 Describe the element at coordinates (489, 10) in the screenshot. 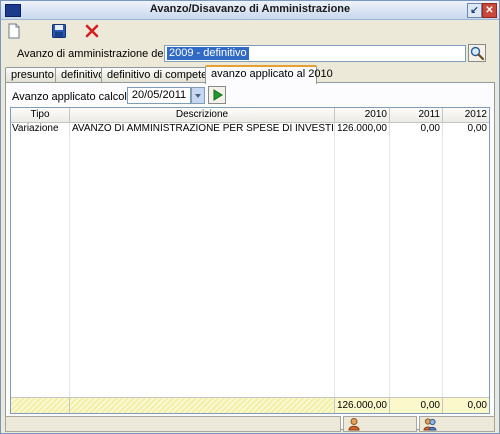

I see `close-button: ✕` at that location.